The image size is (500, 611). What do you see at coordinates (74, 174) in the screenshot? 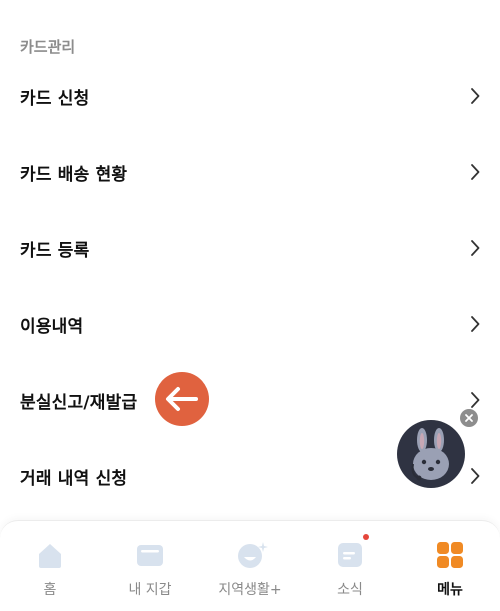
I see `menu-item-label: 카드 배송 현황` at bounding box center [74, 174].